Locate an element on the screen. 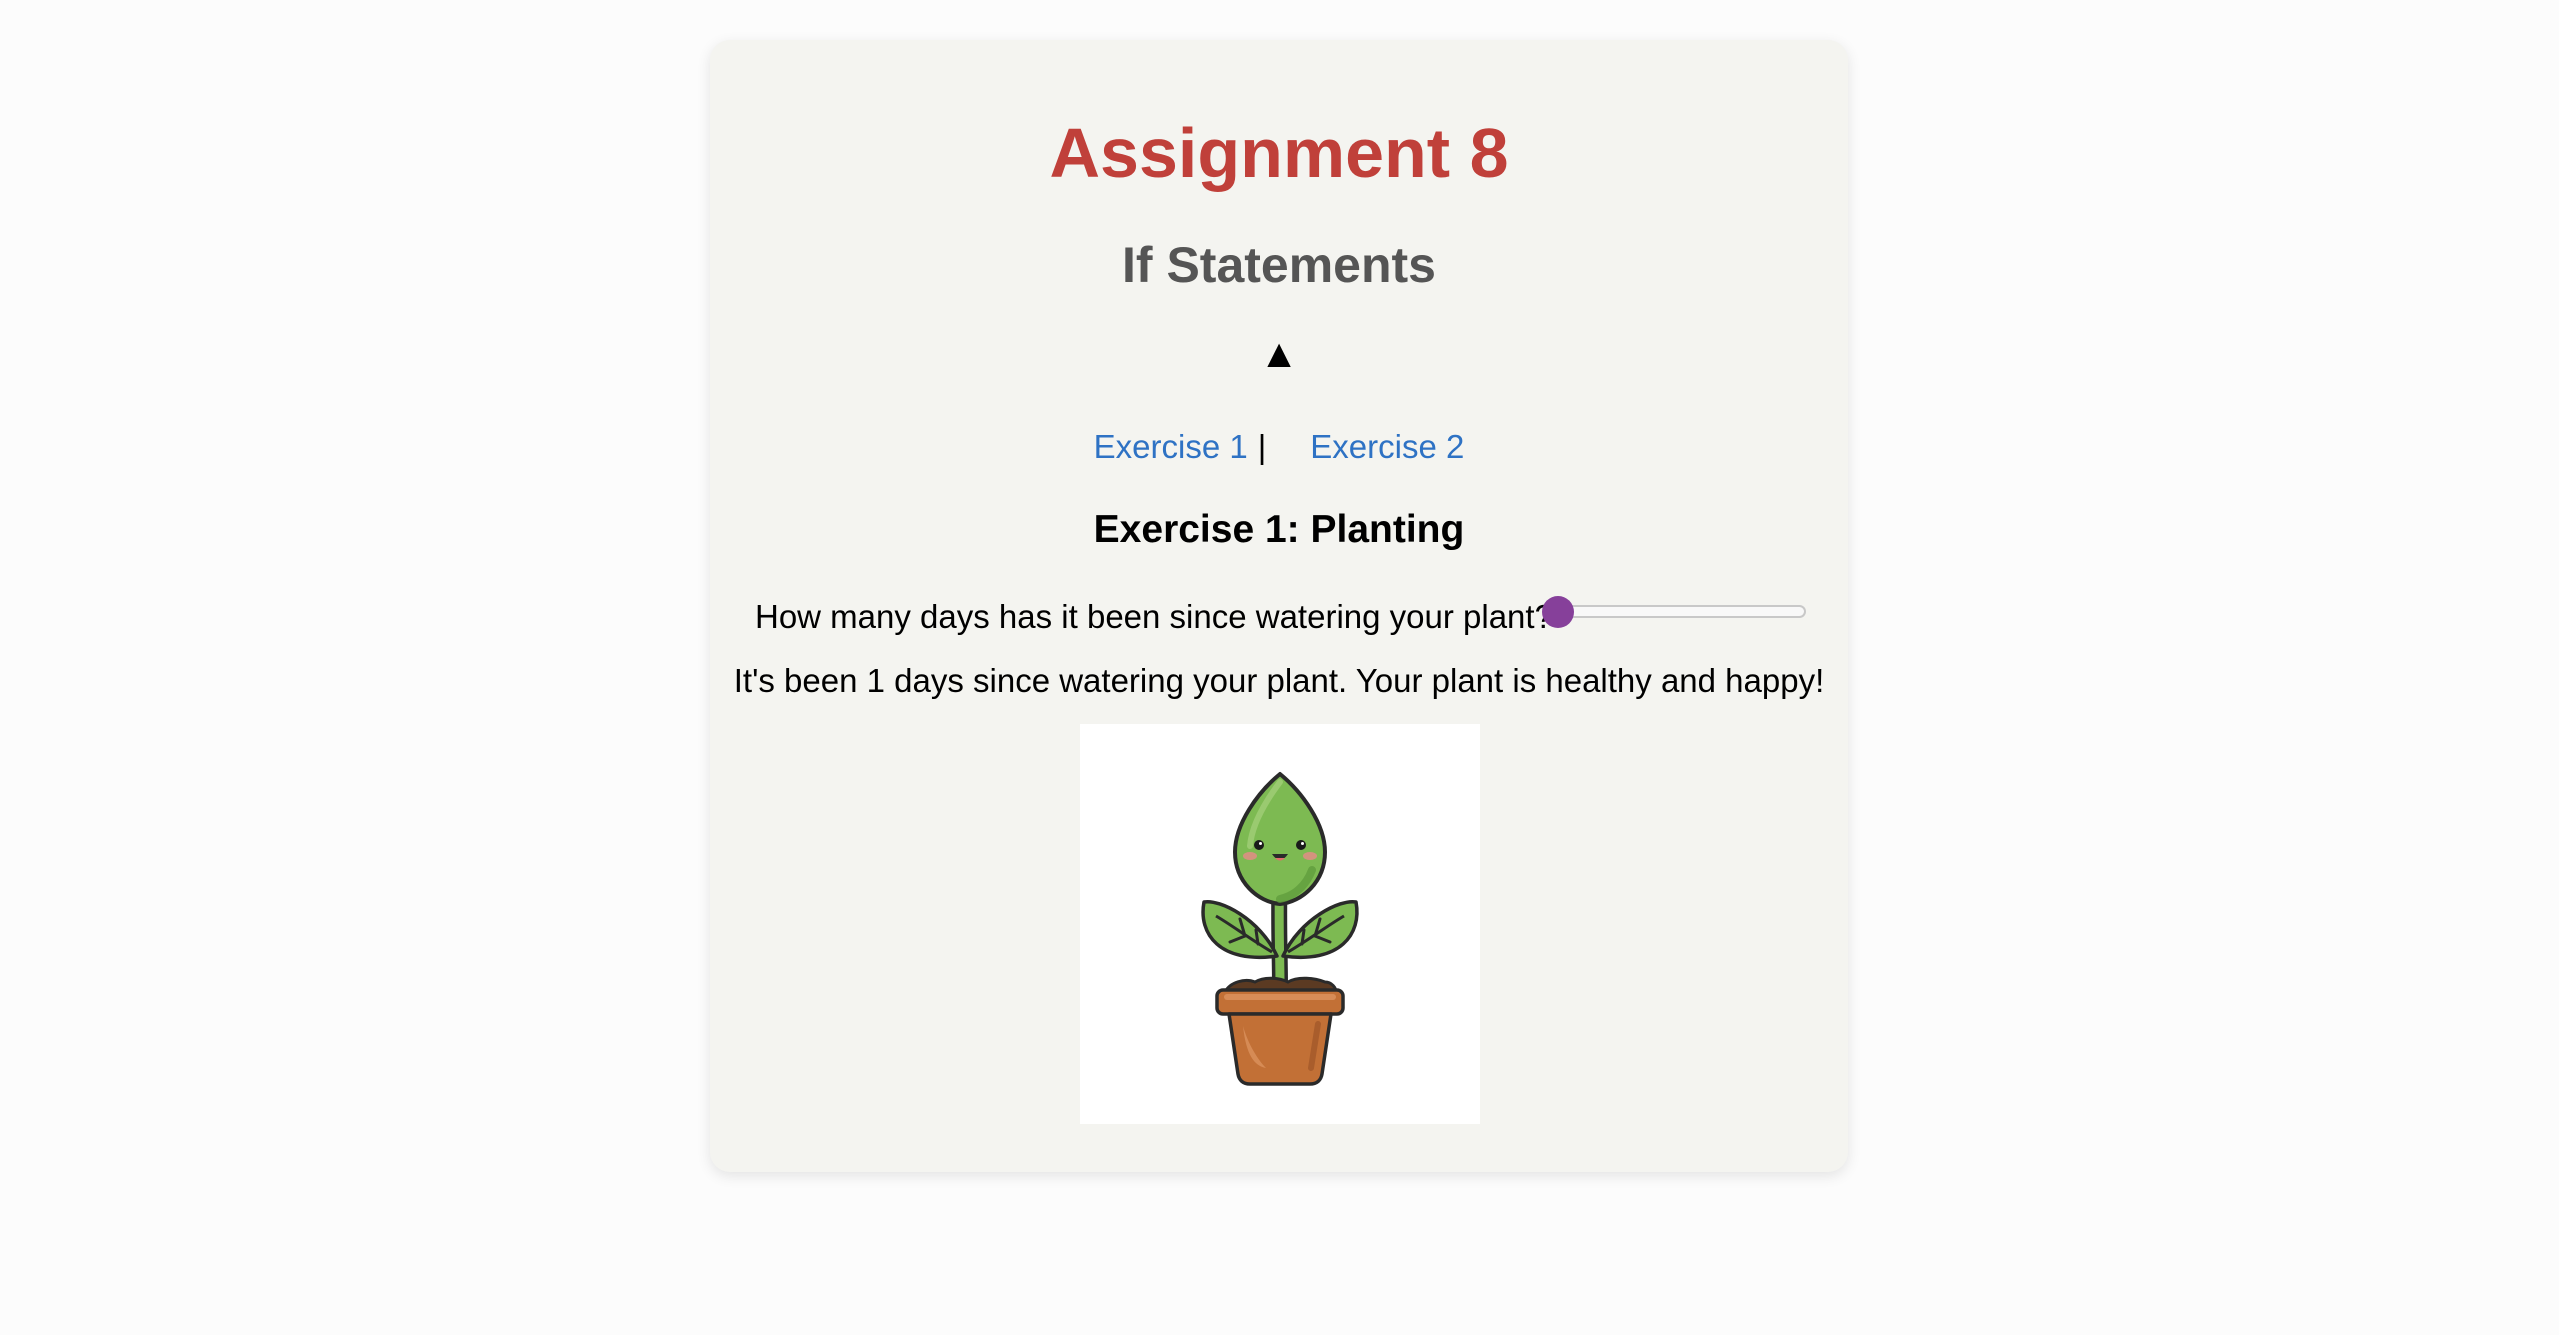 The height and width of the screenshot is (1335, 2559). slider-track is located at coordinates (1677, 611).